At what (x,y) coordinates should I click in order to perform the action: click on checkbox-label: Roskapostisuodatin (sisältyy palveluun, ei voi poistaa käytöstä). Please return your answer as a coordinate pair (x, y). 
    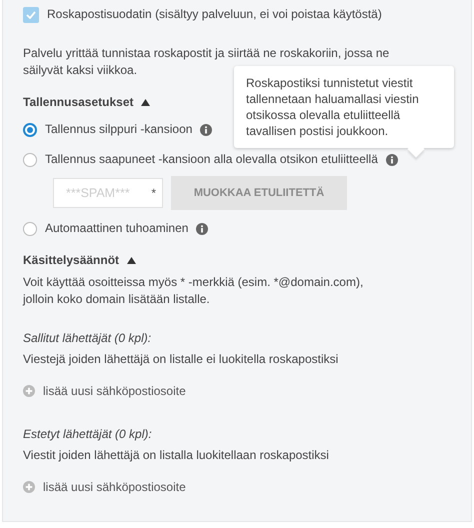
    Looking at the image, I should click on (214, 14).